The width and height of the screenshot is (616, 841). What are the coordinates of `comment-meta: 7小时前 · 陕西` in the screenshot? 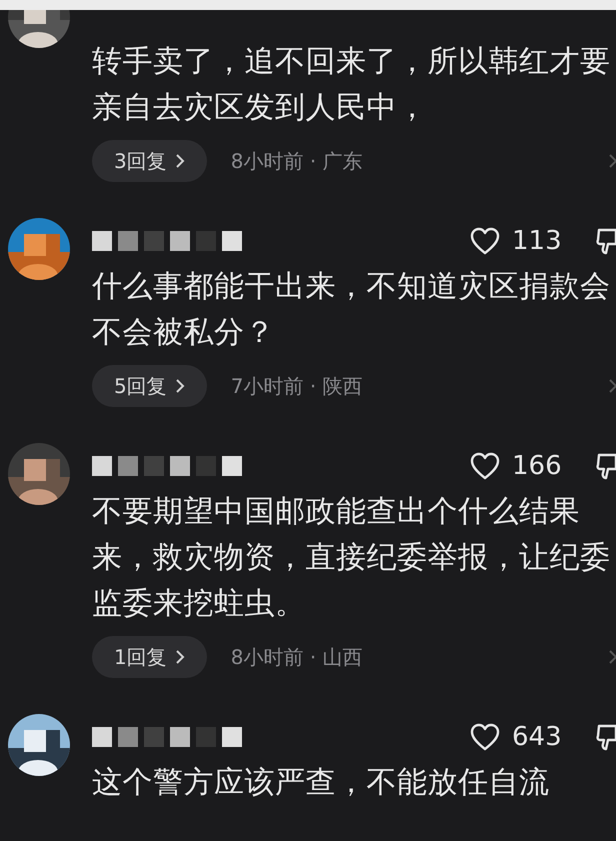 It's located at (296, 386).